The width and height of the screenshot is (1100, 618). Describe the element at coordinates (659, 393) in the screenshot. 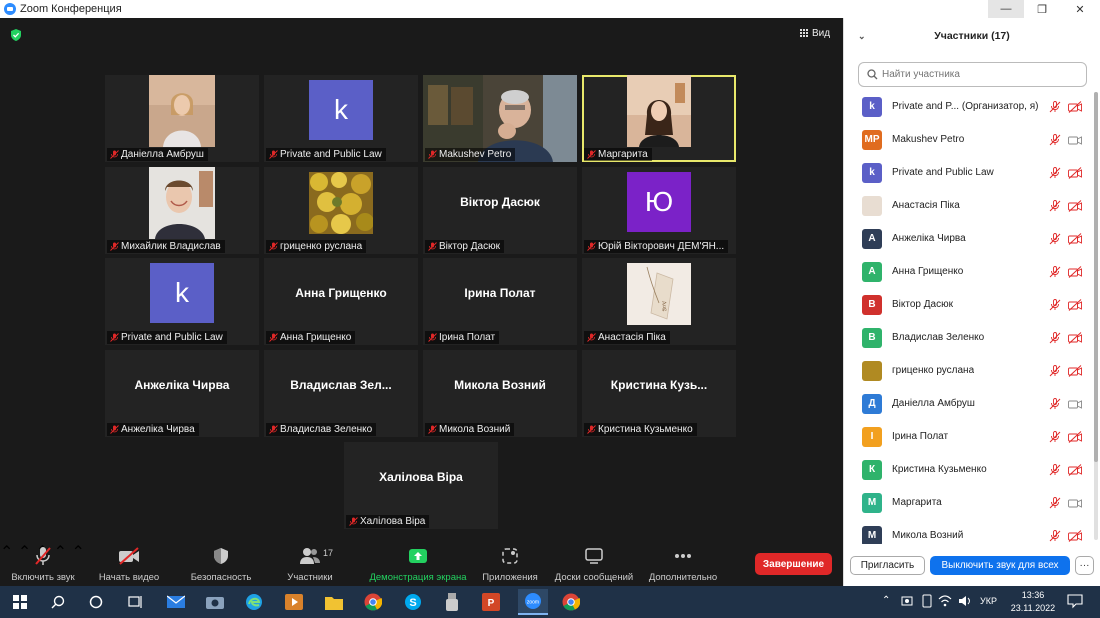

I see `video-tile: Кристина Кузь... Кристина Кузьменко` at that location.